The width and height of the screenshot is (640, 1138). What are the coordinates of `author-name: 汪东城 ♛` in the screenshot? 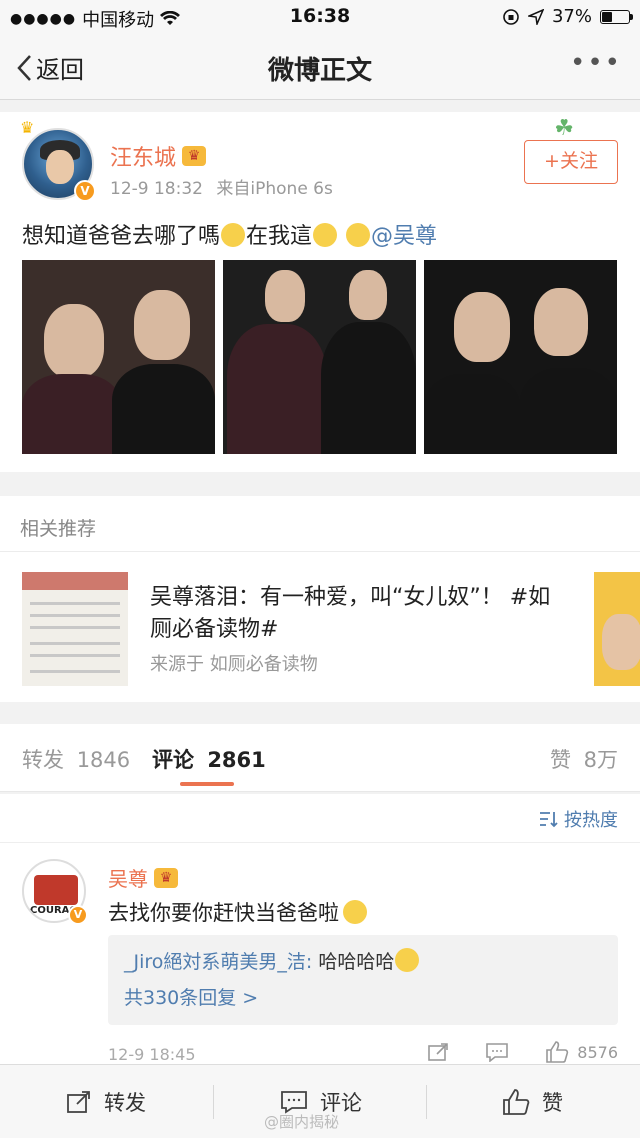 It's located at (158, 156).